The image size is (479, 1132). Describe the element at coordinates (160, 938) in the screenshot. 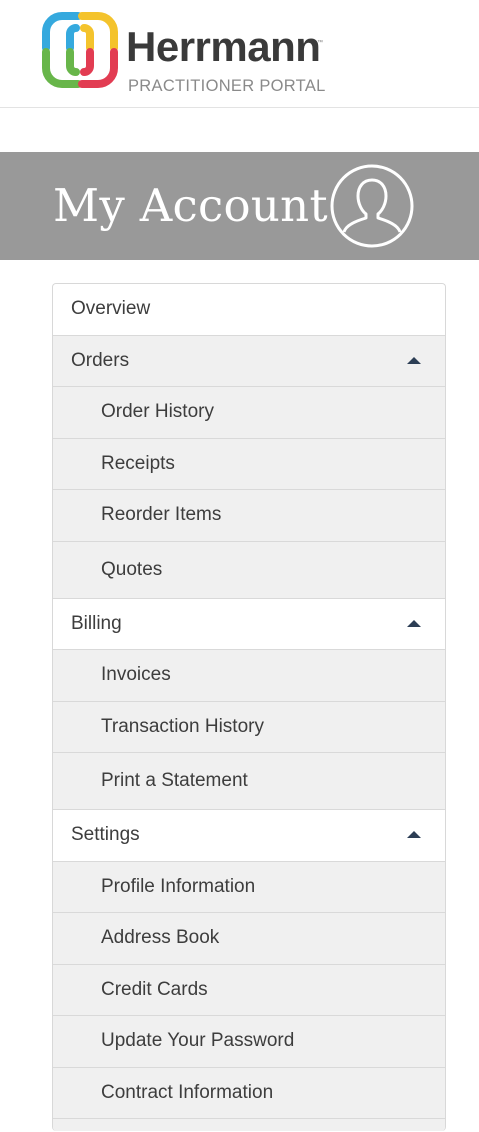

I see `menu-item-label: Address Book` at that location.